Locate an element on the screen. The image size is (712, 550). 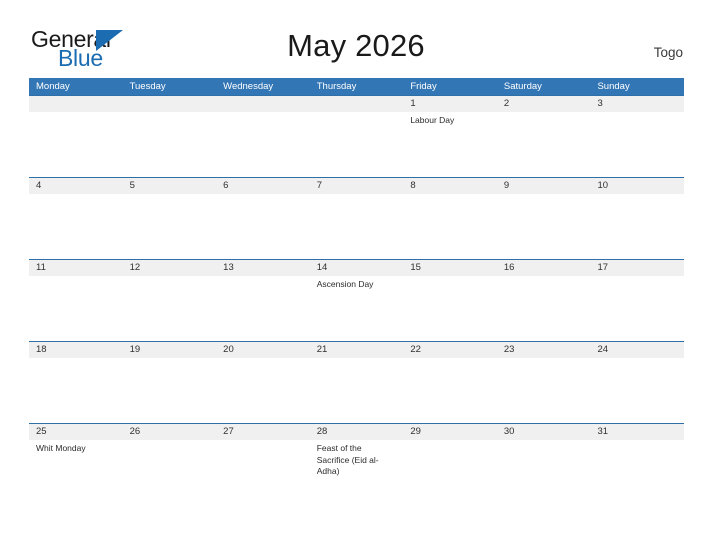
weekday-header-wednesday: Wednesday is located at coordinates (248, 86).